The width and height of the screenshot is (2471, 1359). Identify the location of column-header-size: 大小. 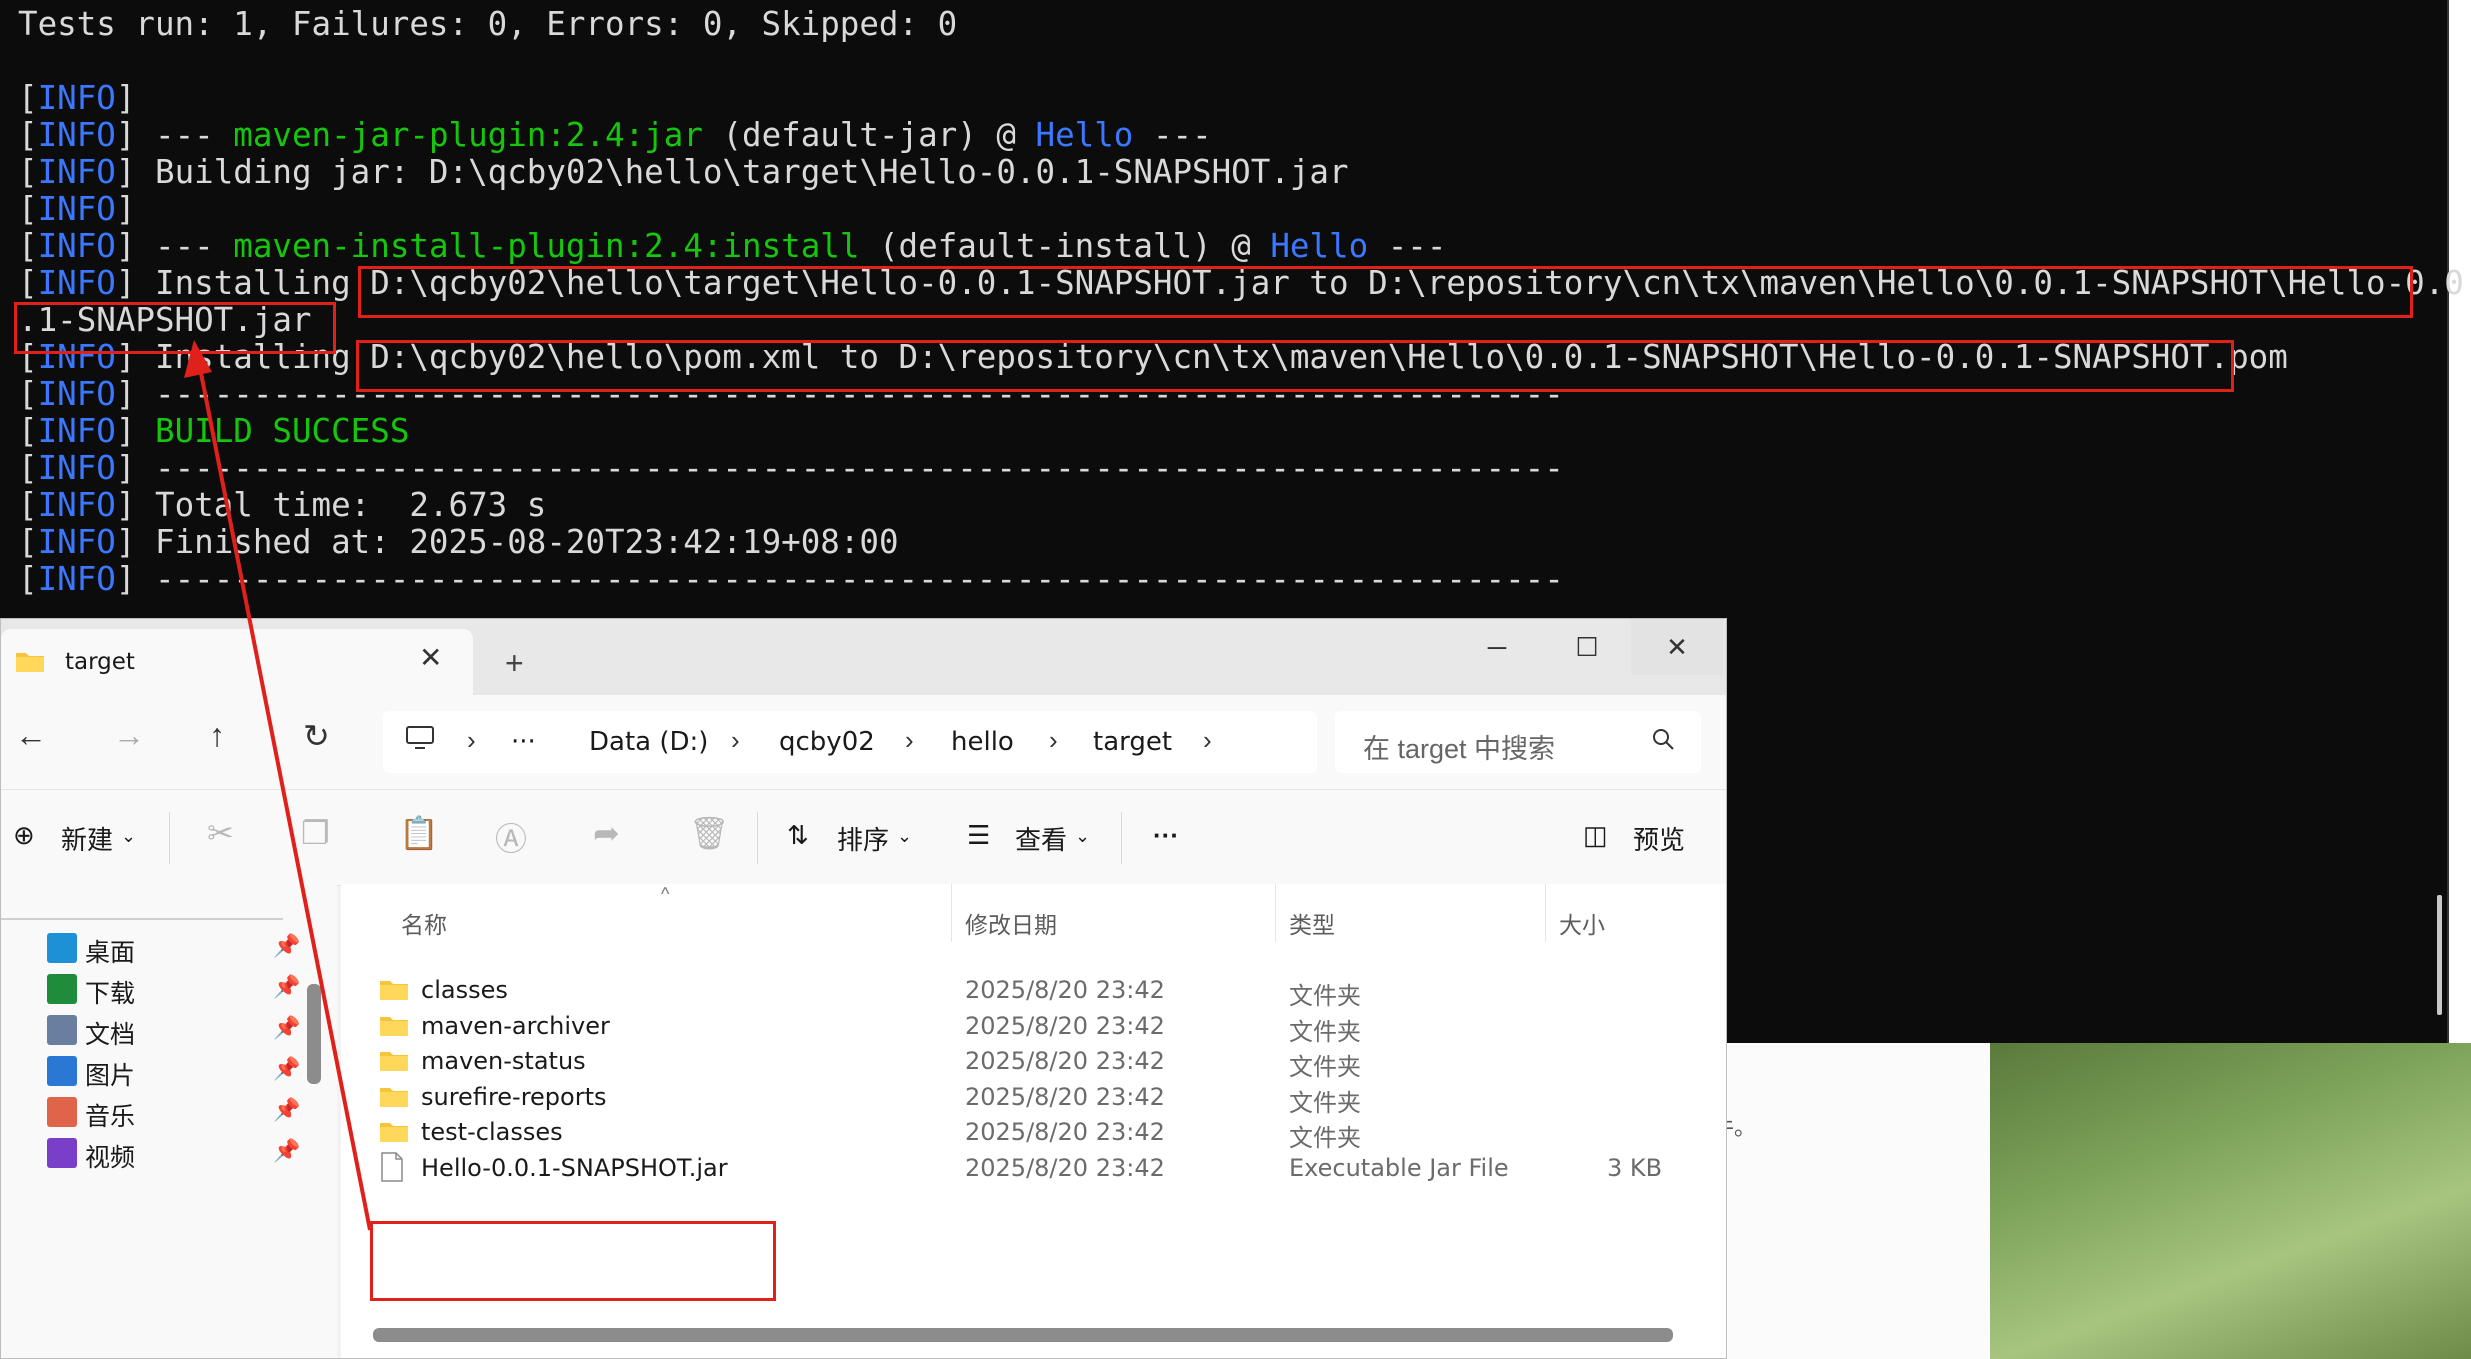
(1582, 923).